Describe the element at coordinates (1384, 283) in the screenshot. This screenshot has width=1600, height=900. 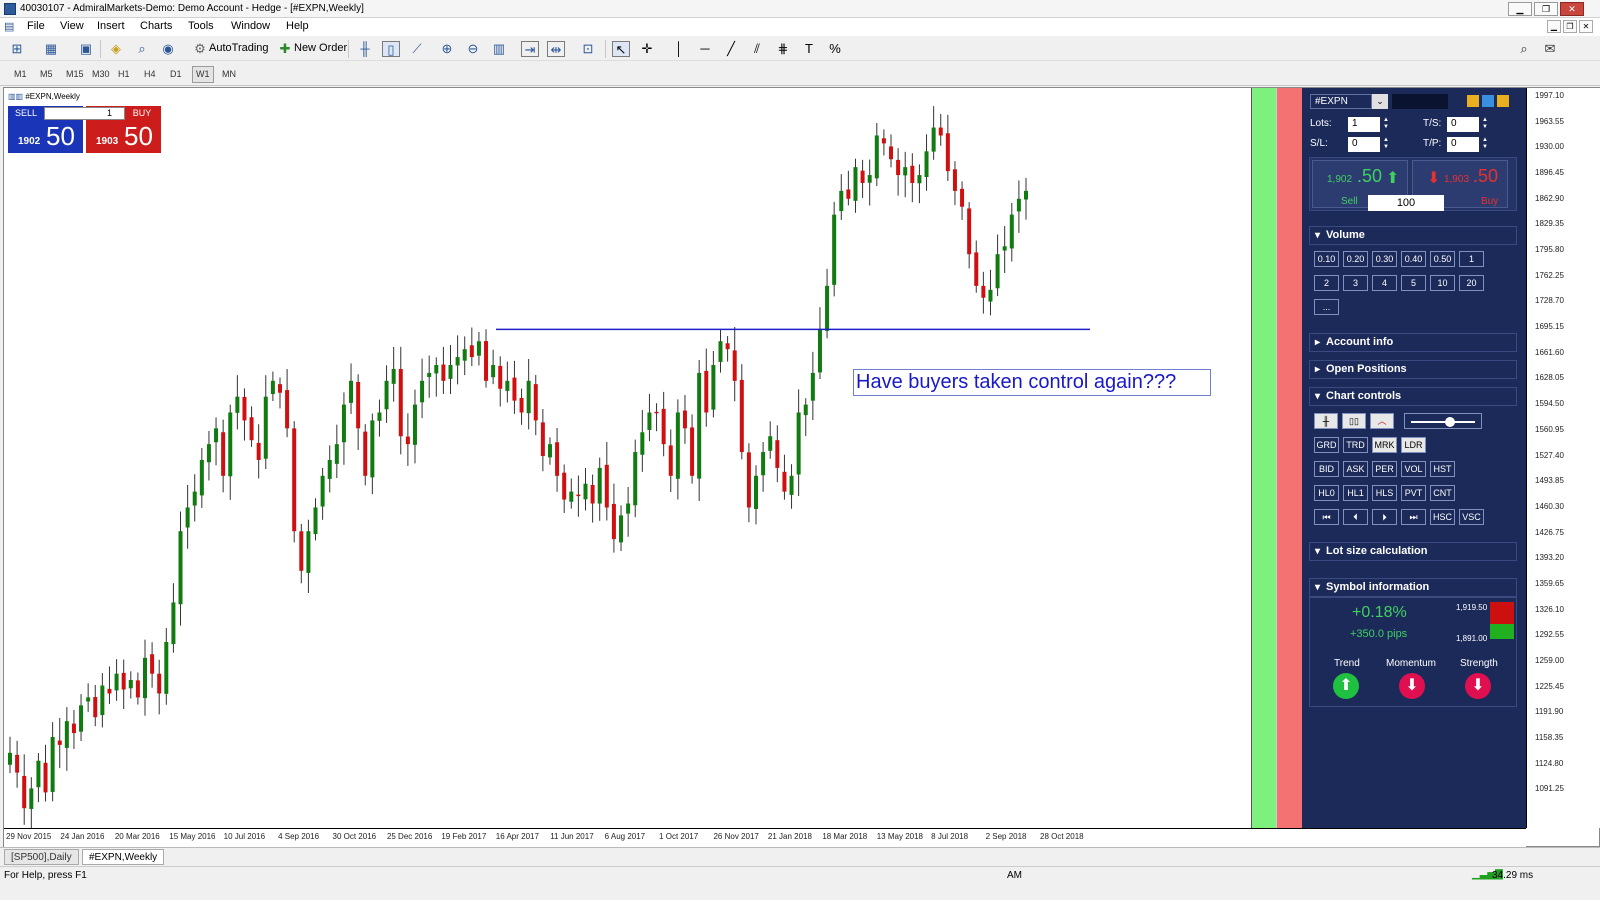
I see `volume-button: 4` at that location.